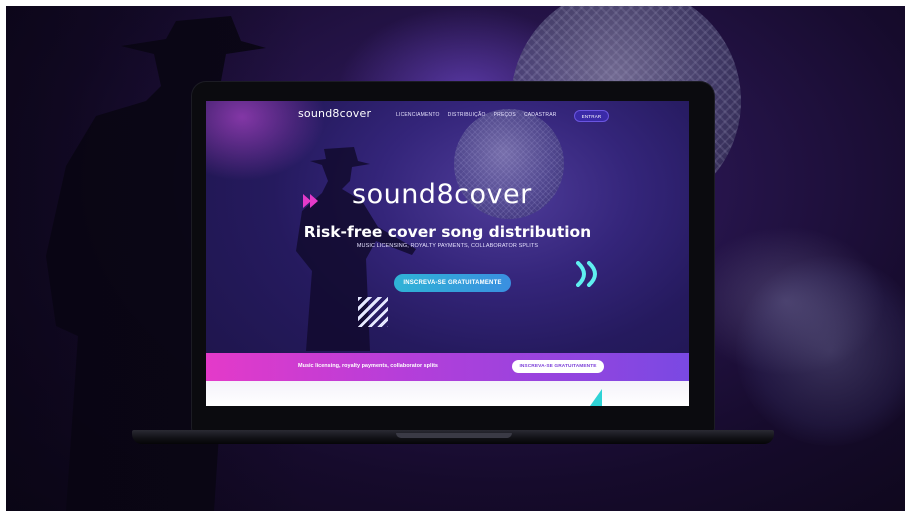 The height and width of the screenshot is (517, 911). Describe the element at coordinates (540, 115) in the screenshot. I see `nav-link-signup: CADASTRAR` at that location.